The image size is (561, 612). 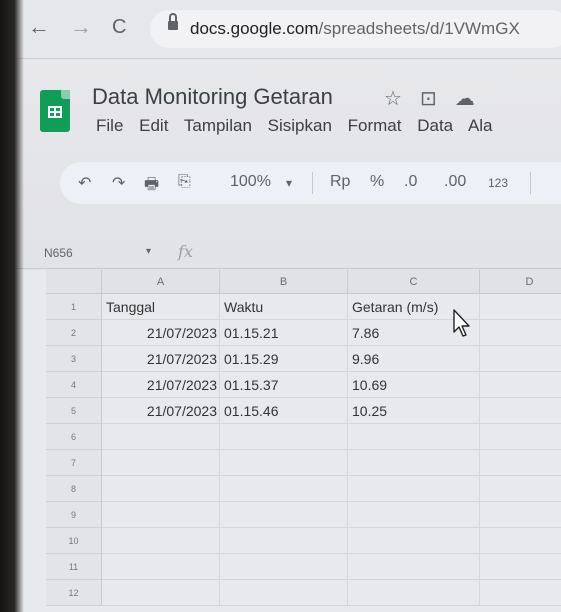 I want to click on cell-b: 01.15.21, so click(x=284, y=333).